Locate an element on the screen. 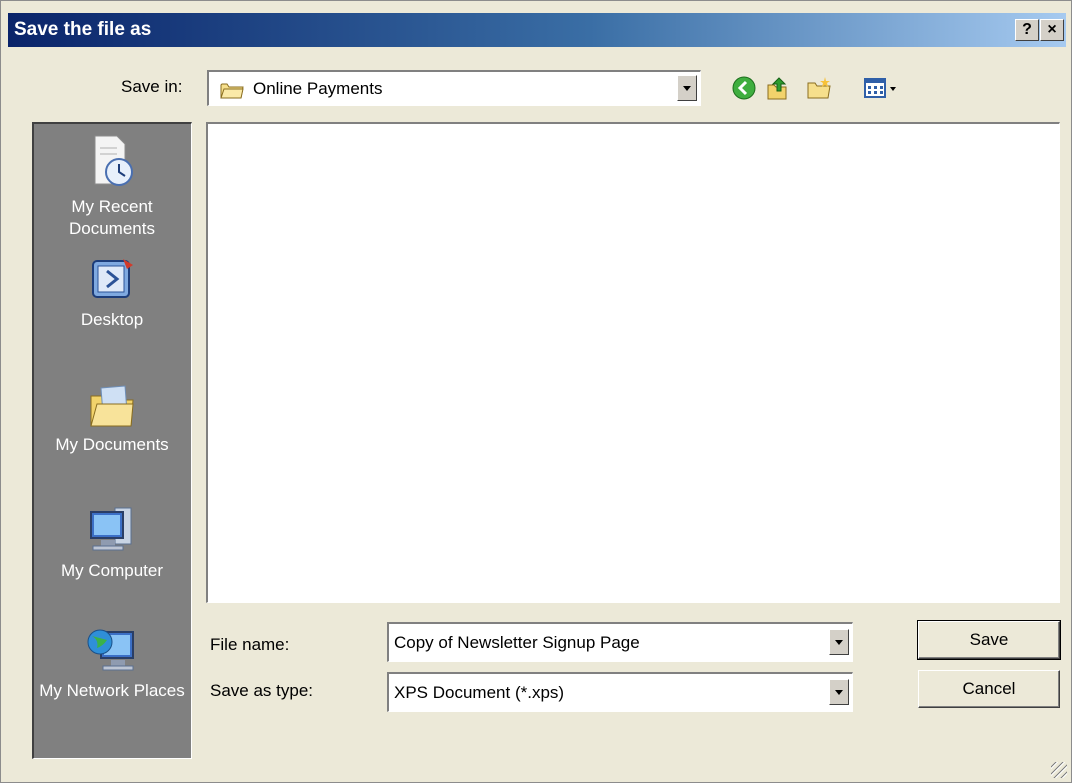 Image resolution: width=1072 pixels, height=783 pixels. save-as-type-value: XPS Document (*.xps) is located at coordinates (479, 692).